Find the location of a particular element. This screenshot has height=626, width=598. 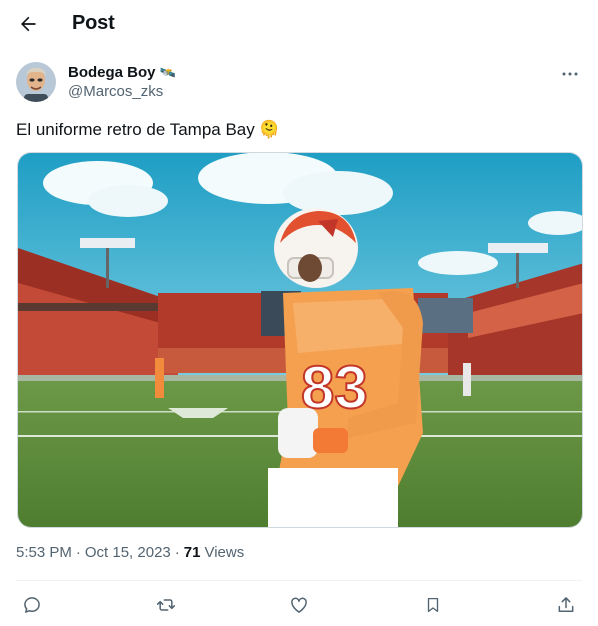

more-options-button is located at coordinates (570, 74).